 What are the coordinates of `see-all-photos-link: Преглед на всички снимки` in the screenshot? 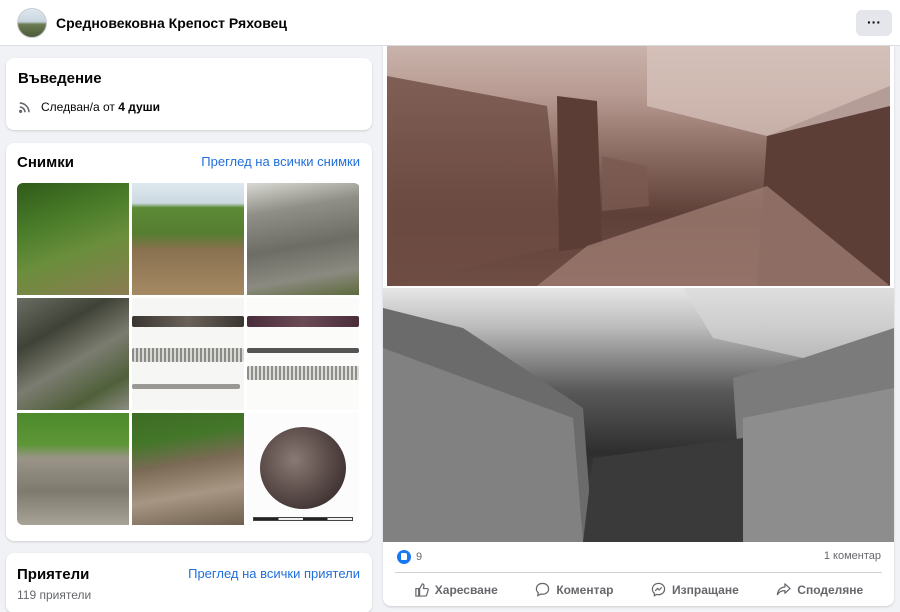 It's located at (280, 161).